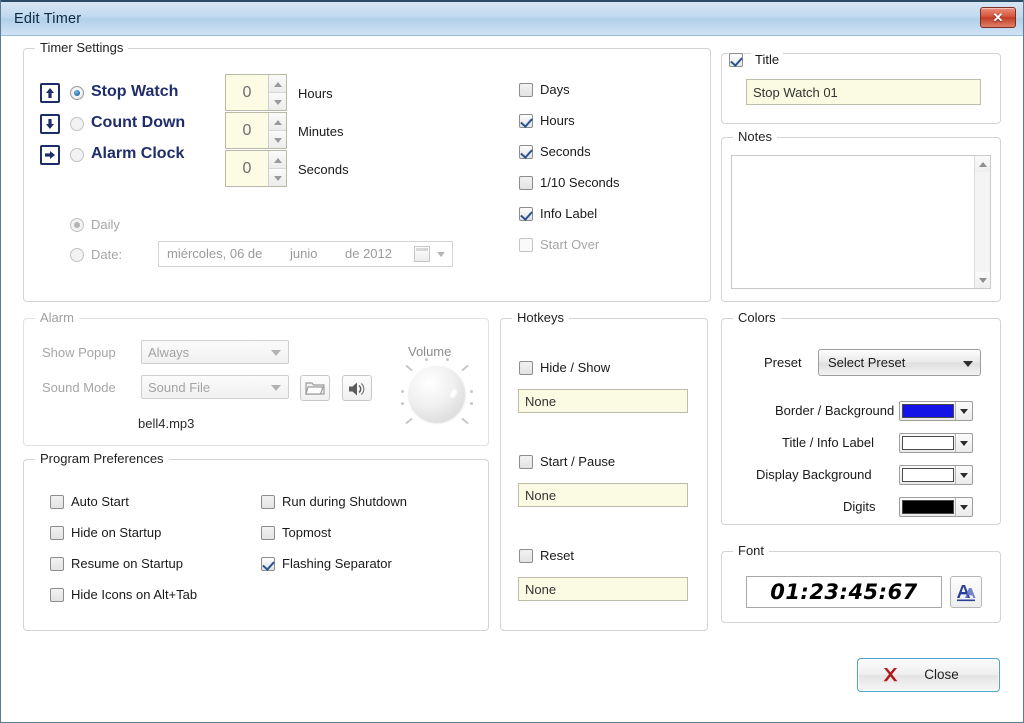 This screenshot has height=723, width=1024. Describe the element at coordinates (256, 168) in the screenshot. I see `seconds-spinner: 0` at that location.